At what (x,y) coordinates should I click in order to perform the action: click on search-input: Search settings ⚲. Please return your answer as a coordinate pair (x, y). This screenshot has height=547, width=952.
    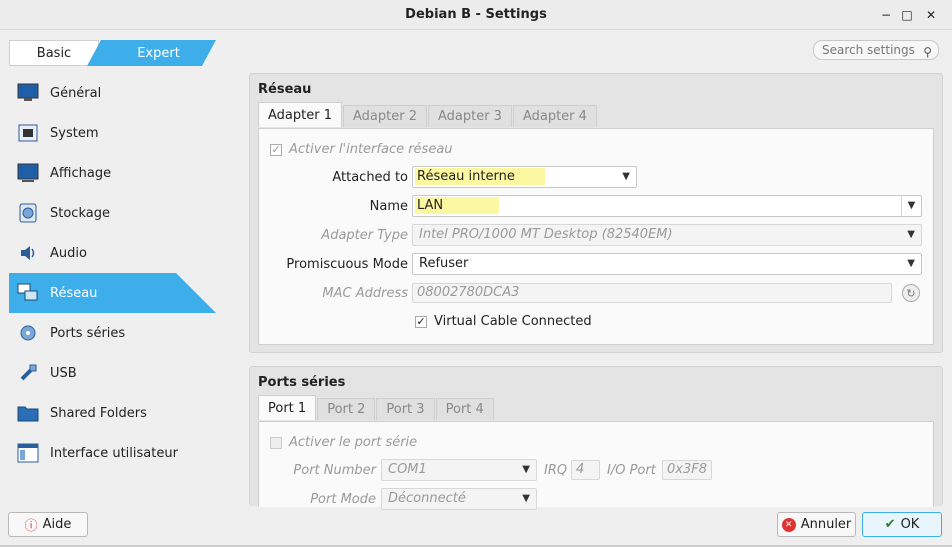
    Looking at the image, I should click on (876, 50).